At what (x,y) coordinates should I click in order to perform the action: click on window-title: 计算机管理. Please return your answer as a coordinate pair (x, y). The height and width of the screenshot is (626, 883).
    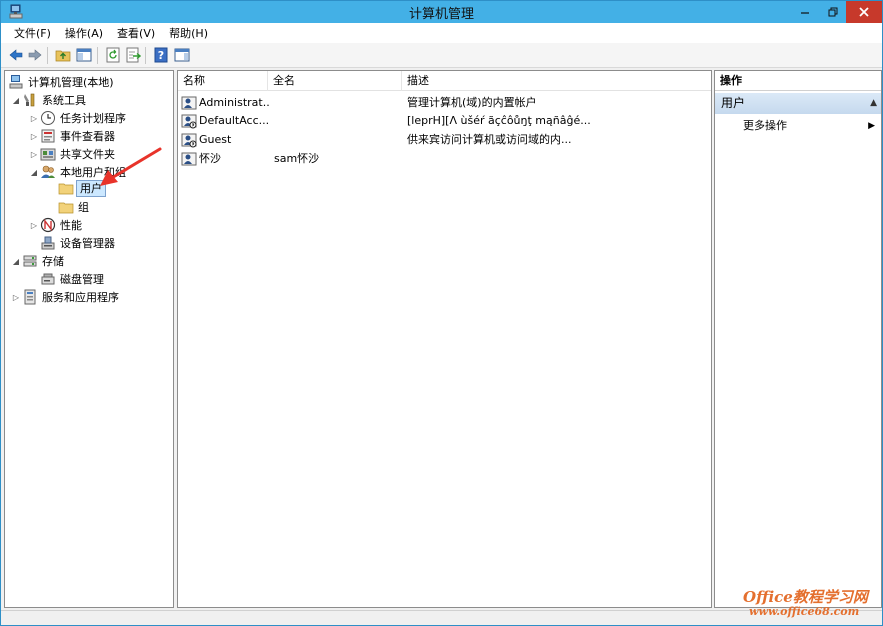
    Looking at the image, I should click on (441, 14).